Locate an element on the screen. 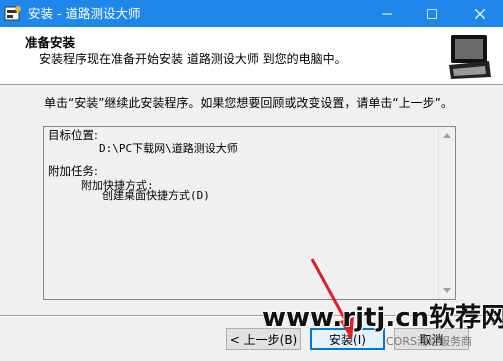 The image size is (503, 361). maximize-button is located at coordinates (432, 13).